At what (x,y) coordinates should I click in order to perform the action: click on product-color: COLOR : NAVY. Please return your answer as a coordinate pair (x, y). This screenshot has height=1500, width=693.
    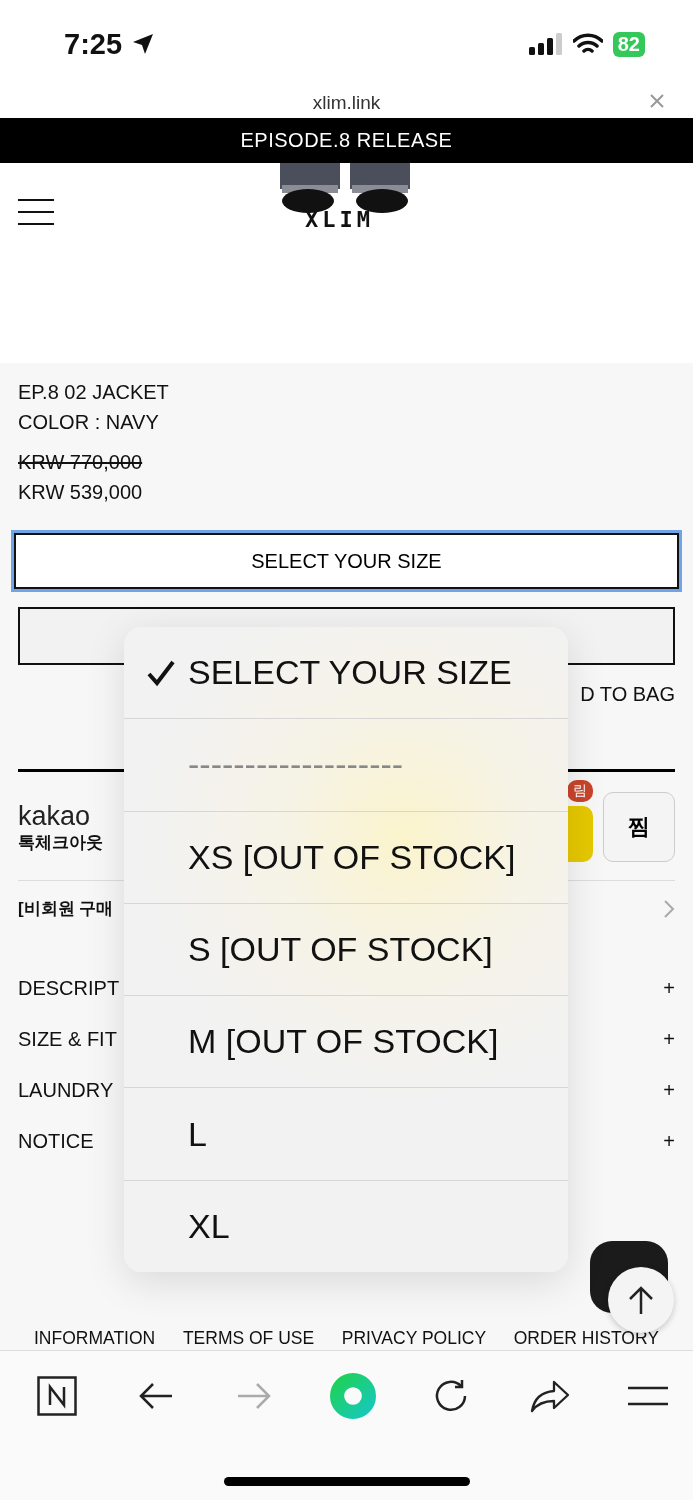
    Looking at the image, I should click on (88, 422).